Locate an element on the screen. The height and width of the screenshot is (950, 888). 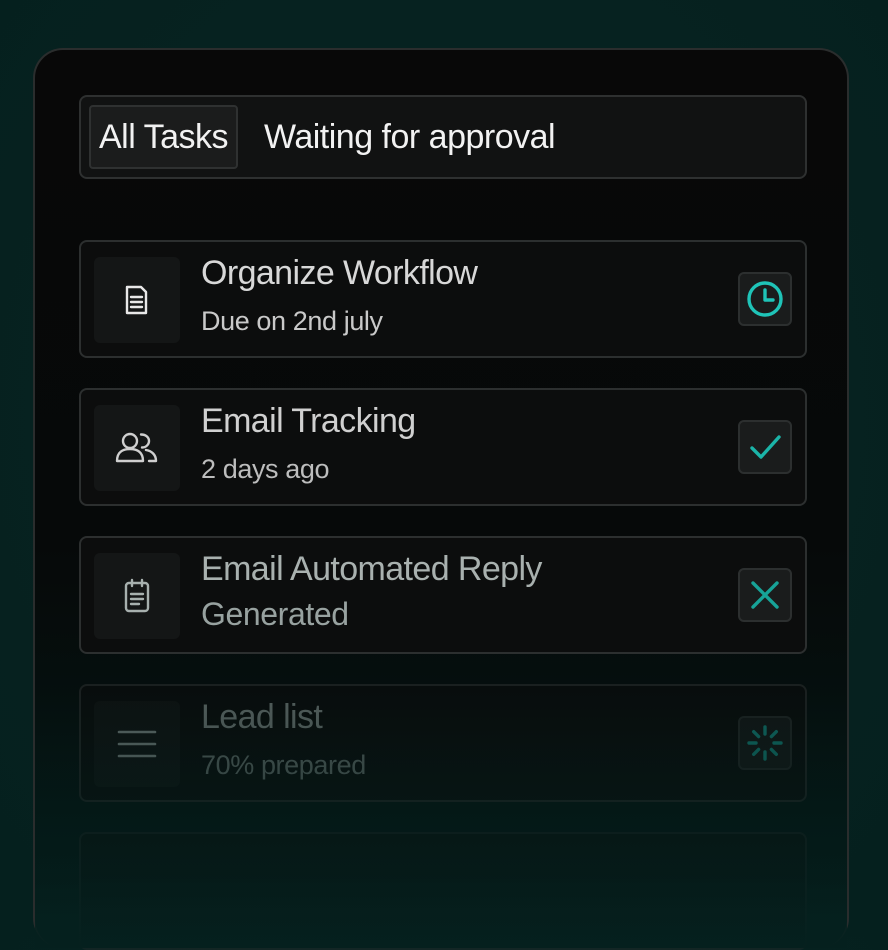
task-subtitle: Generated is located at coordinates (275, 614).